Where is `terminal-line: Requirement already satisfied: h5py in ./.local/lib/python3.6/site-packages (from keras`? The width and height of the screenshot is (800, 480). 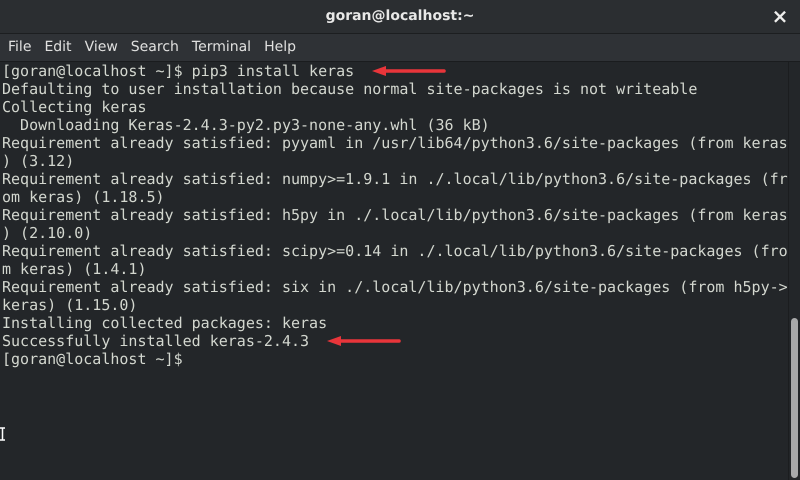
terminal-line: Requirement already satisfied: h5py in ./.local/lib/python3.6/site-packages (from keras is located at coordinates (395, 215).